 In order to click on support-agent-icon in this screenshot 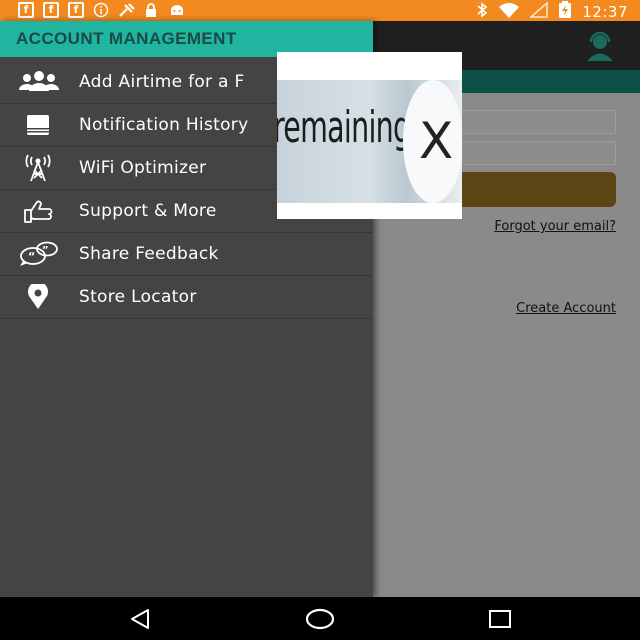, I will do `click(600, 46)`.